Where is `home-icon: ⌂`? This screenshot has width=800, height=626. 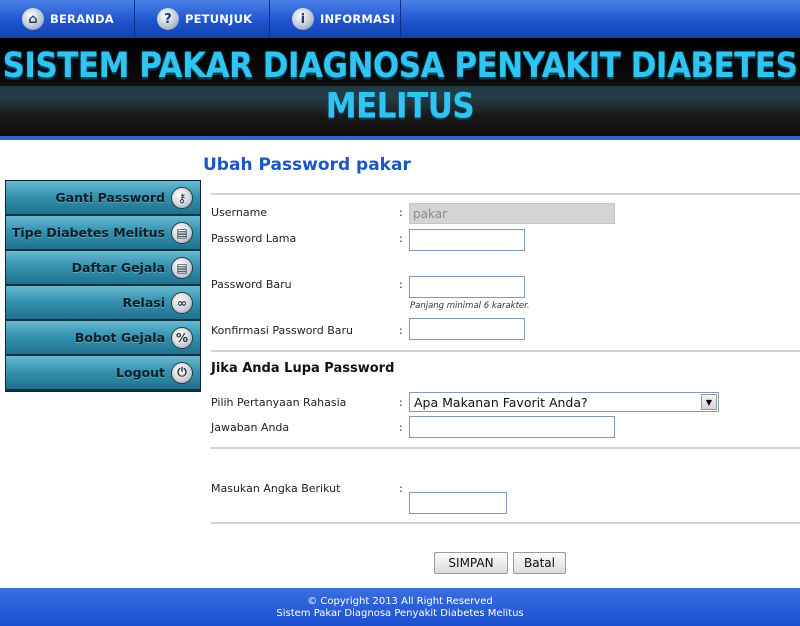
home-icon: ⌂ is located at coordinates (33, 19).